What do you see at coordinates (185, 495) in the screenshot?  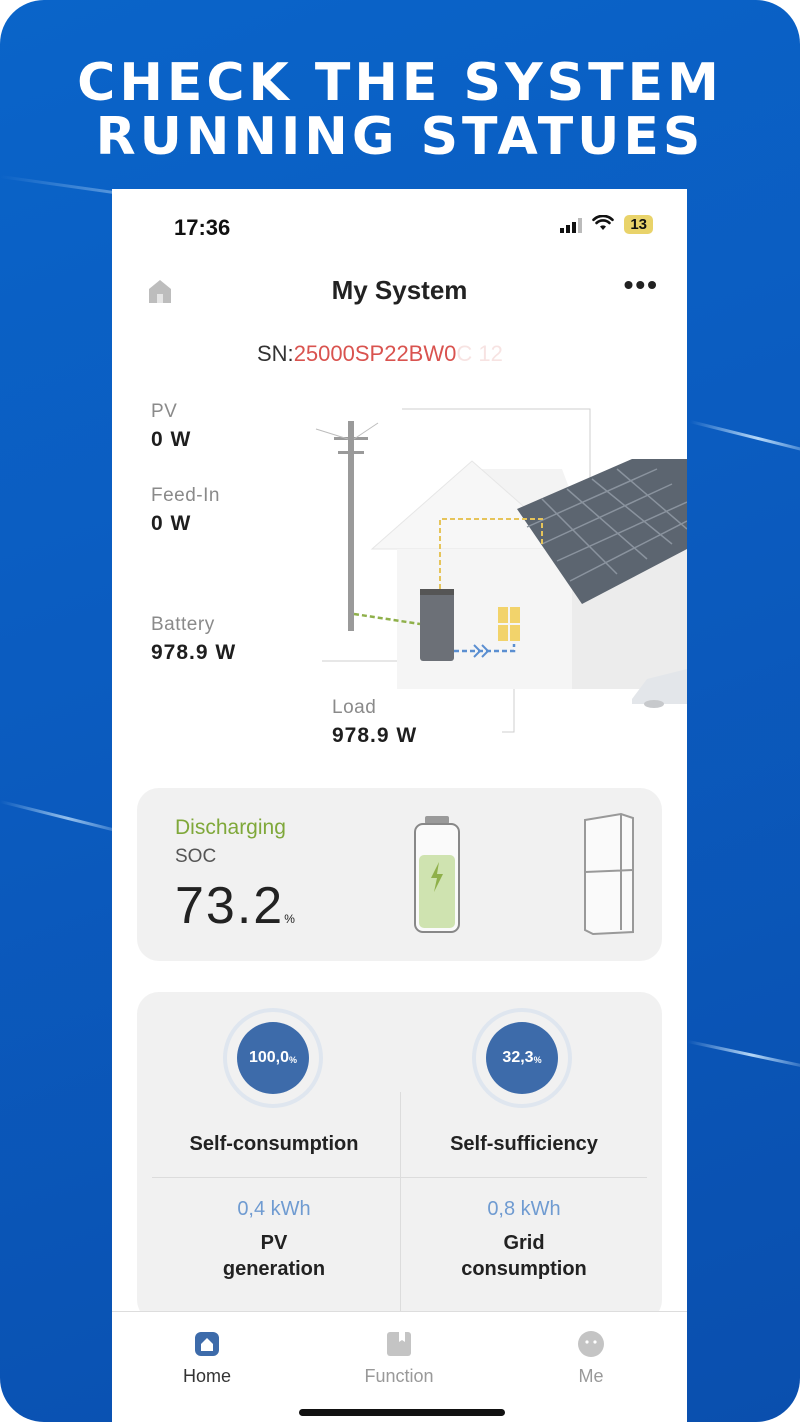 I see `feedin-label: Feed-In` at bounding box center [185, 495].